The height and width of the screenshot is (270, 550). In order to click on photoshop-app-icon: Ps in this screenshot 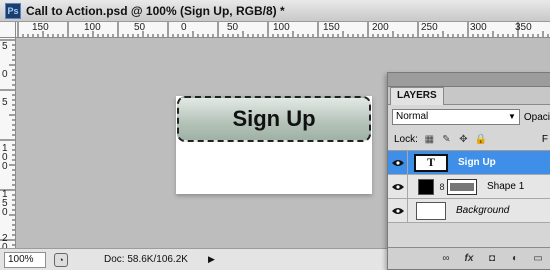, I will do `click(13, 10)`.